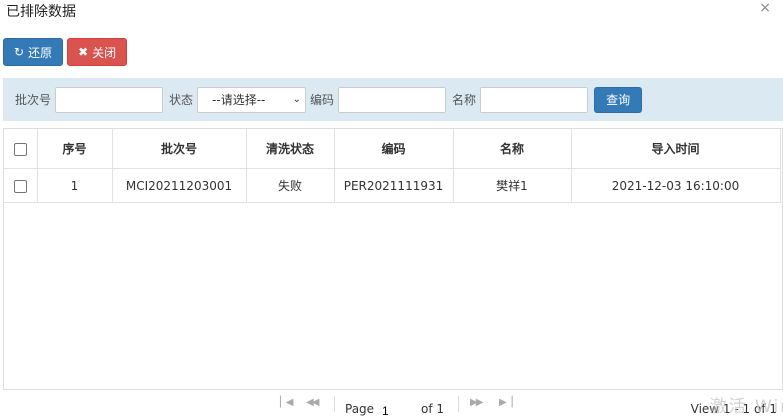 The width and height of the screenshot is (783, 418). I want to click on filter-bar: 批次号 状态 --请选择-- ⌄ 编码 名称 查询, so click(393, 99).